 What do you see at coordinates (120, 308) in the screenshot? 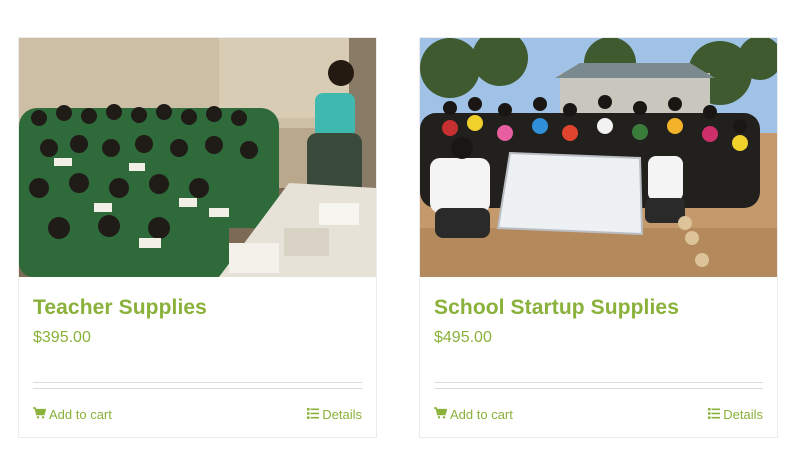
I see `product-title: Teacher Supplies` at bounding box center [120, 308].